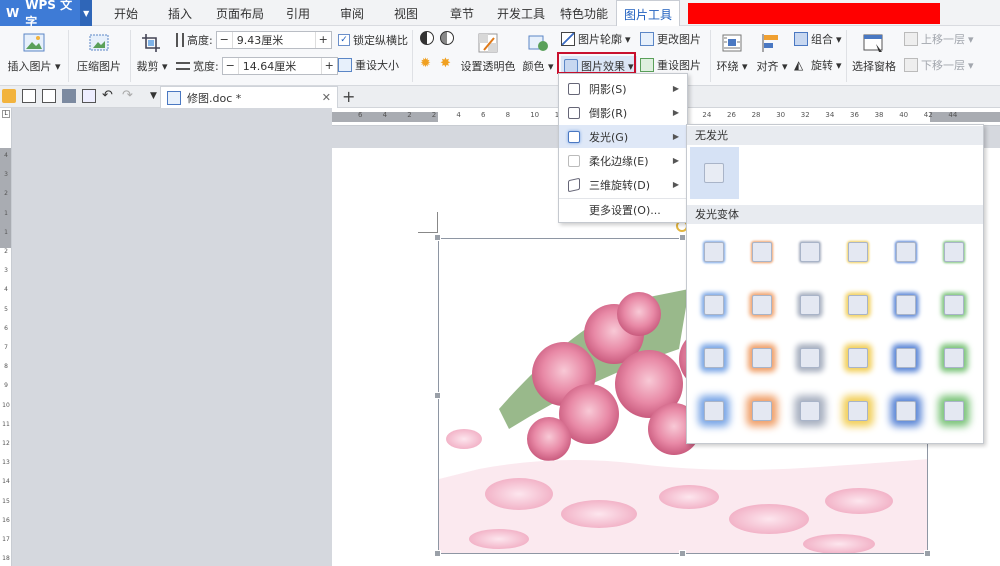 The image size is (1000, 566). I want to click on save-icon, so click(29, 96).